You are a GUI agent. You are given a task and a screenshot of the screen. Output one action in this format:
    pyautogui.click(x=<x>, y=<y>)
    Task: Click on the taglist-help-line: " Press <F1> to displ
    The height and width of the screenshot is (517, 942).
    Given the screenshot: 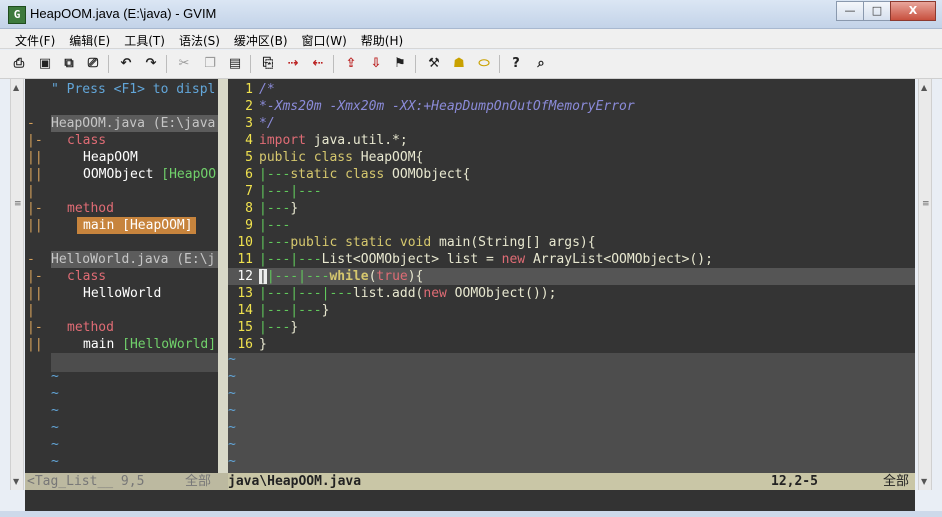 What is the action you would take?
    pyautogui.click(x=133, y=89)
    